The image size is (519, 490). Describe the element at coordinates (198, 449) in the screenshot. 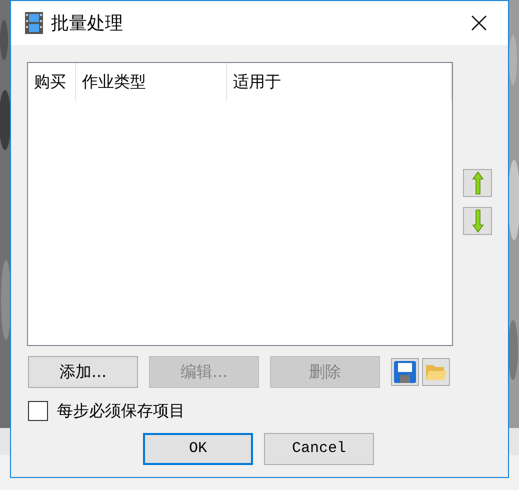

I see `ok-button: OK` at that location.